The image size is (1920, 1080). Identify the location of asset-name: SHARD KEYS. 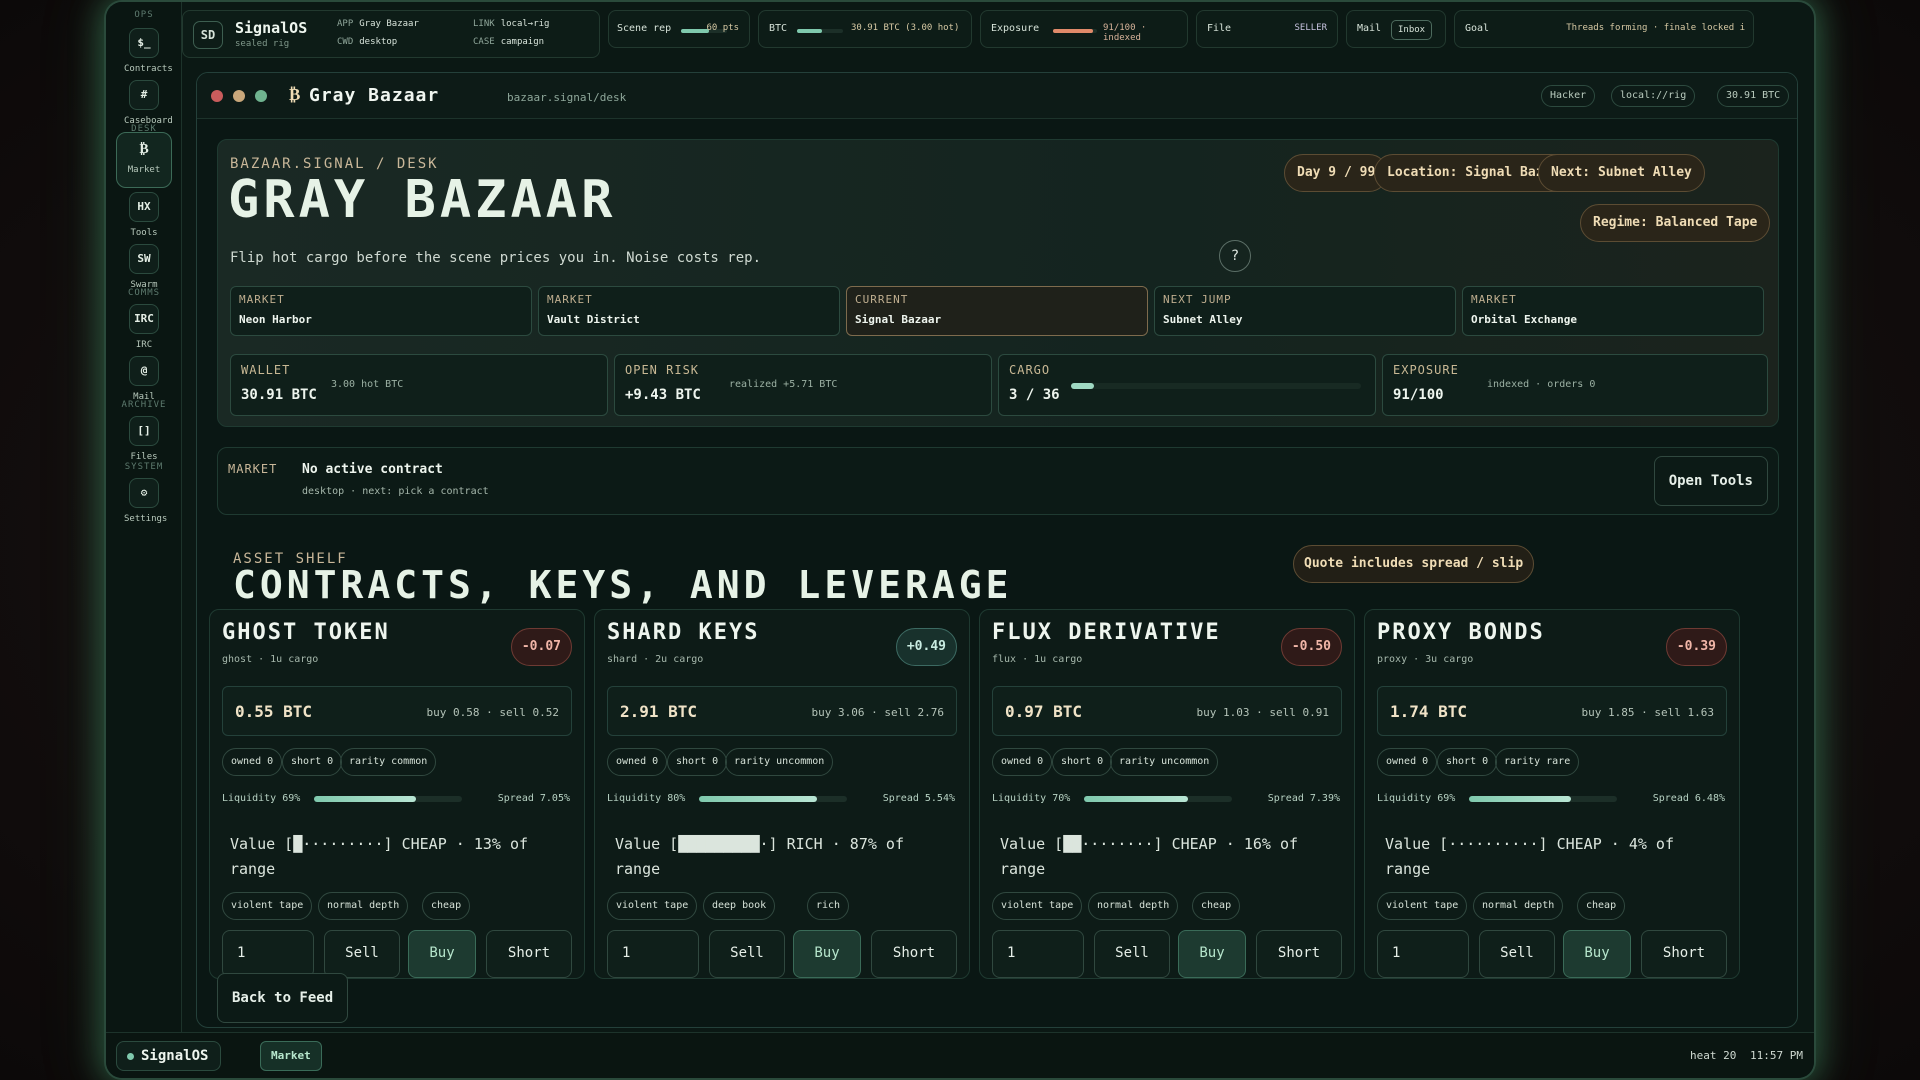
(683, 632).